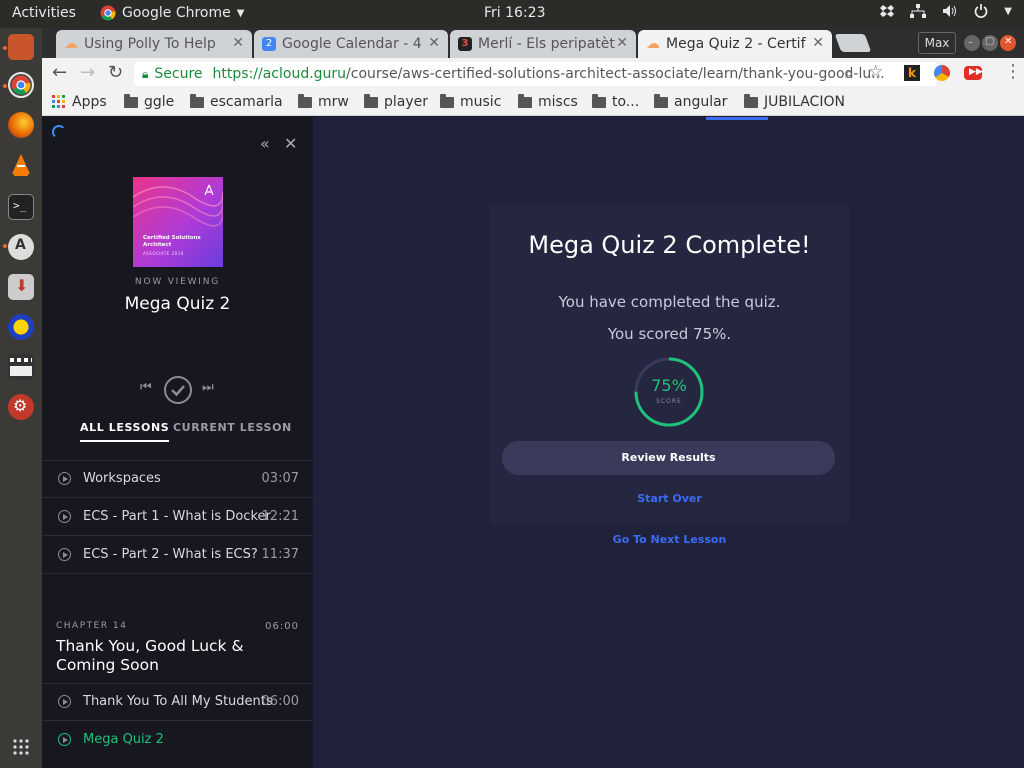 Image resolution: width=1024 pixels, height=768 pixels. Describe the element at coordinates (150, 44) in the screenshot. I see `tab-title: Using Polly To Help` at that location.